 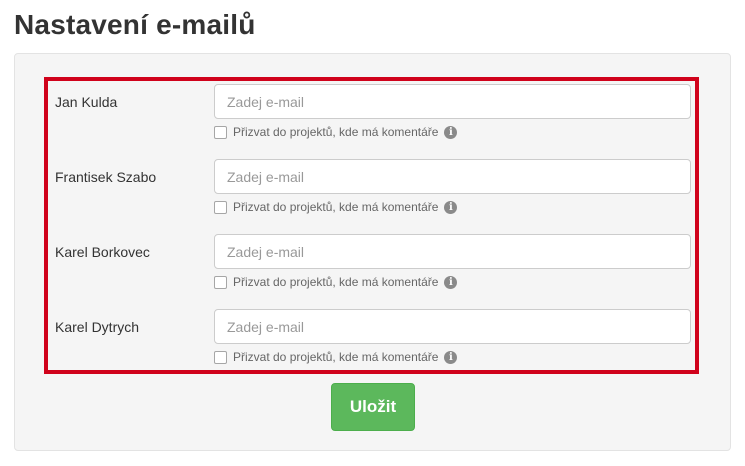 What do you see at coordinates (135, 24) in the screenshot?
I see `page-title: Nastavení e-mailů` at bounding box center [135, 24].